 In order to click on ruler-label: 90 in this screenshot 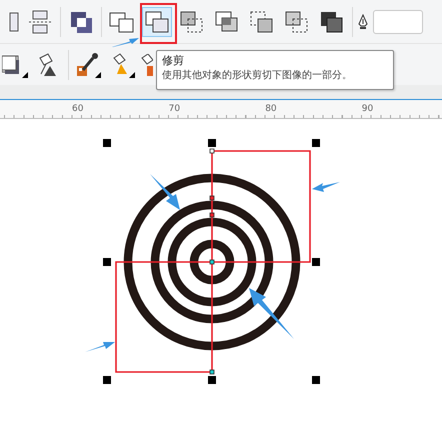, I will do `click(368, 109)`.